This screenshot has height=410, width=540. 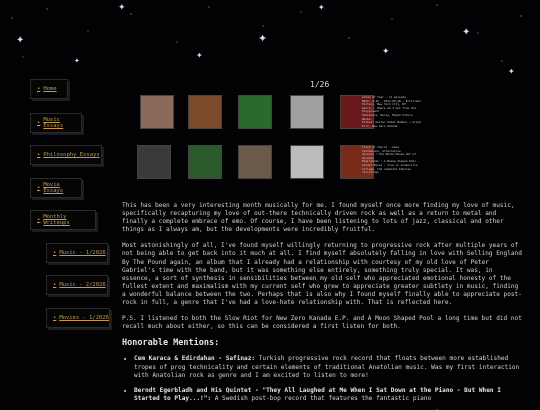 I want to click on gallery-counter: 1/26, so click(x=320, y=84).